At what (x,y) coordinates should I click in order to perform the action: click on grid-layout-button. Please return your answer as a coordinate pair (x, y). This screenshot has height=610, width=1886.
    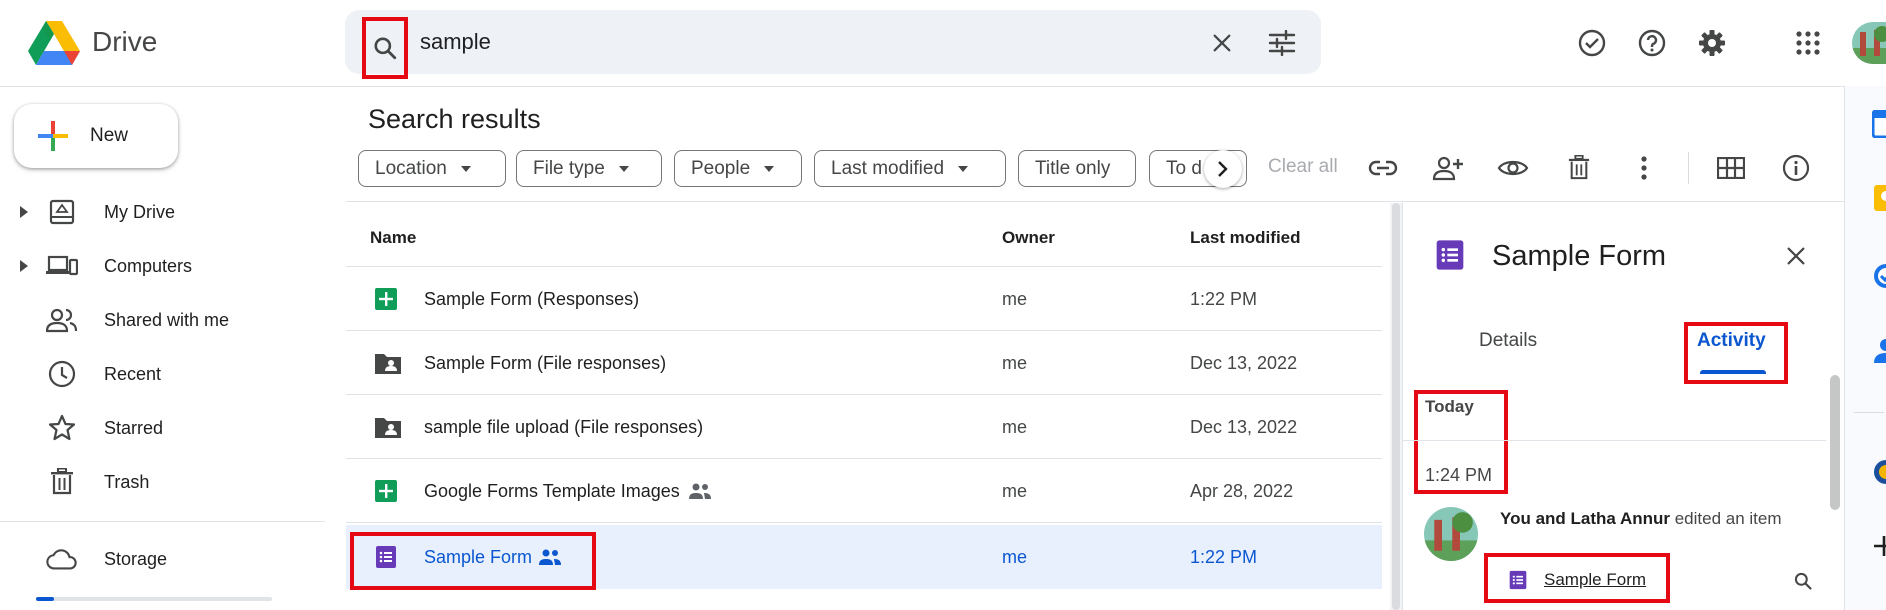
    Looking at the image, I should click on (1731, 168).